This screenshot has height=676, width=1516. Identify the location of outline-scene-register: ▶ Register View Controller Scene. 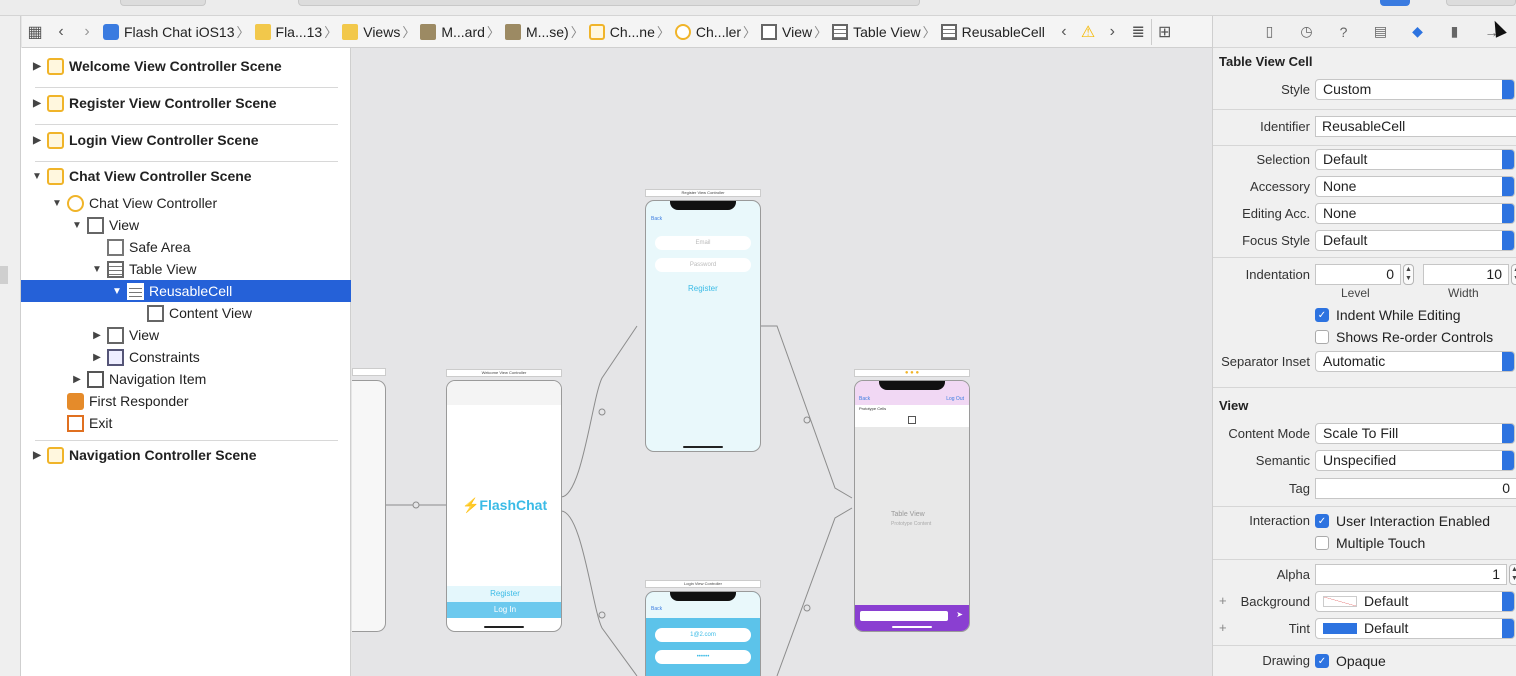
(186, 103).